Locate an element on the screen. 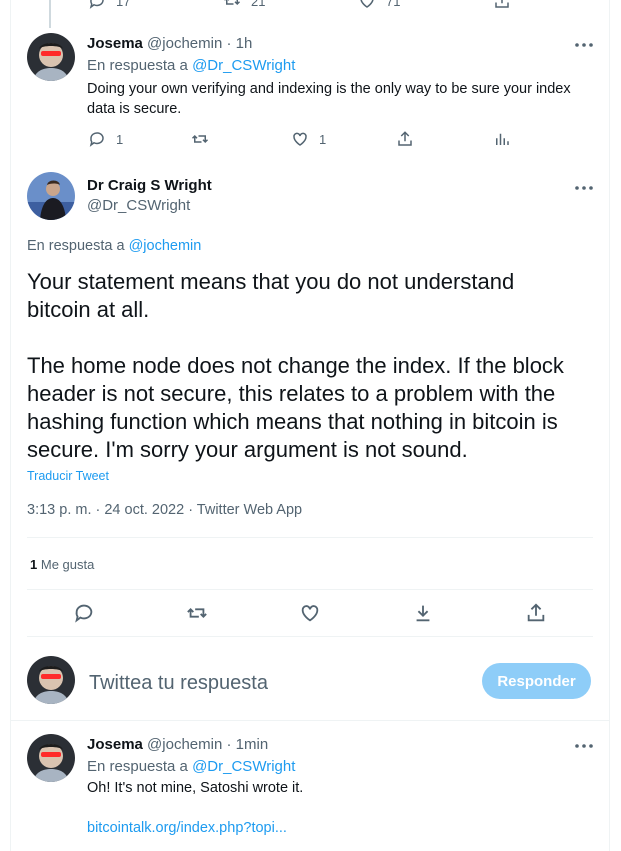 The image size is (621, 851). like-button: 1 is located at coordinates (308, 139).